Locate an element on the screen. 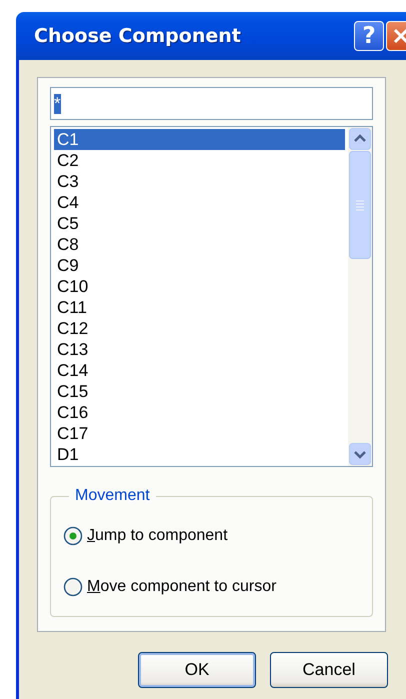  list-item: C14 is located at coordinates (199, 370).